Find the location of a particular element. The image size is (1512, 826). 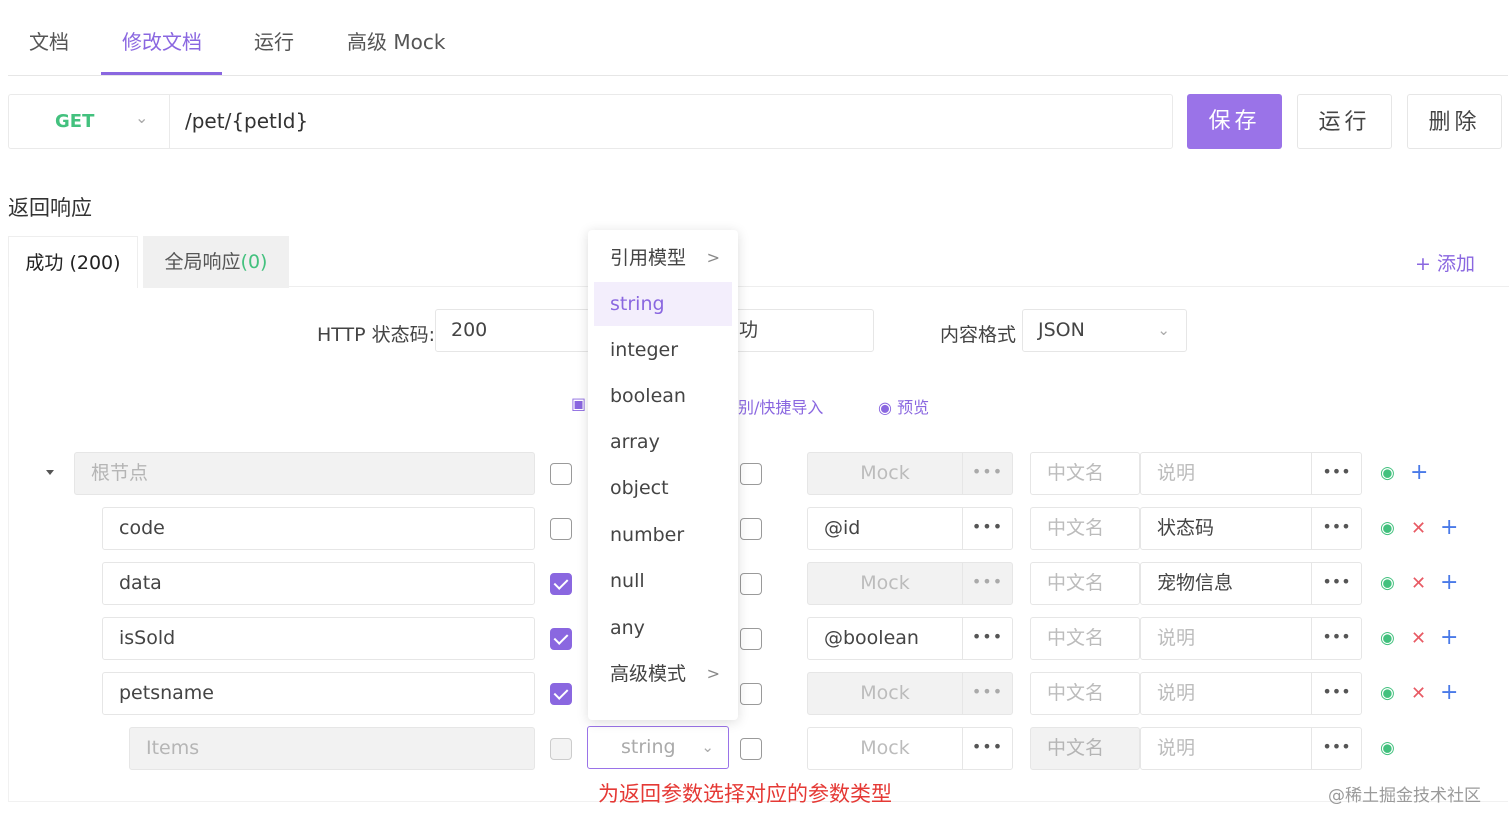

preview-link: ◉ 预览 is located at coordinates (903, 406).